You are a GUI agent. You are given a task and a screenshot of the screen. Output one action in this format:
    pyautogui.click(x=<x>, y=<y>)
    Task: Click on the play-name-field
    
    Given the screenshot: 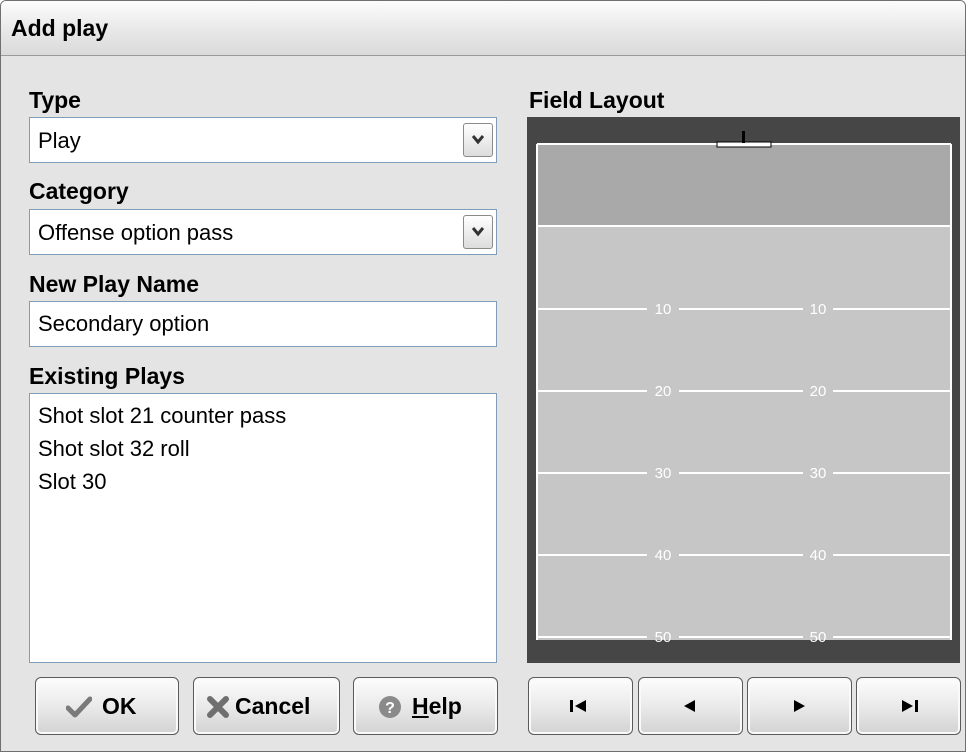 What is the action you would take?
    pyautogui.click(x=263, y=324)
    